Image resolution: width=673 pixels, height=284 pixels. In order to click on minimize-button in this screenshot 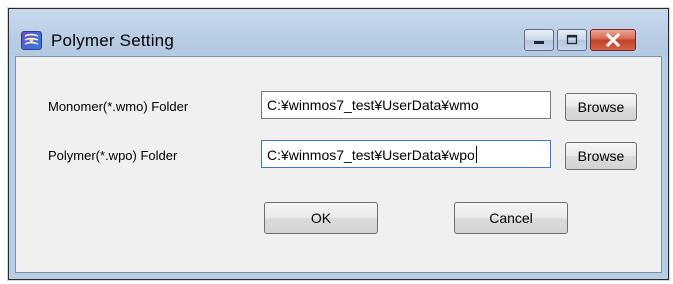, I will do `click(539, 40)`.